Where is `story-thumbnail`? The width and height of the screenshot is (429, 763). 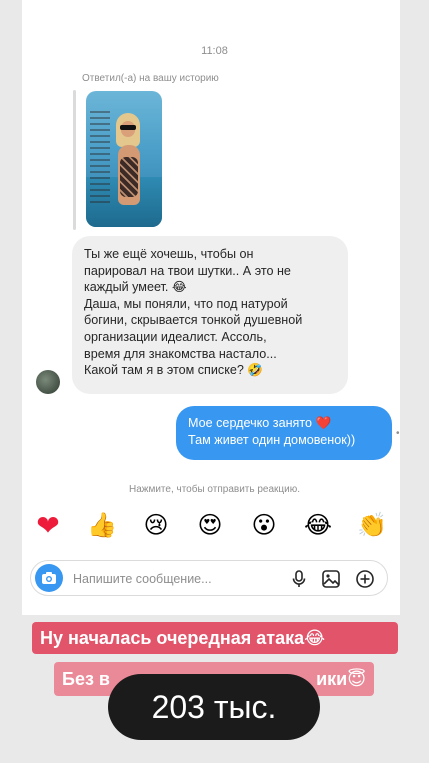
story-thumbnail is located at coordinates (124, 159).